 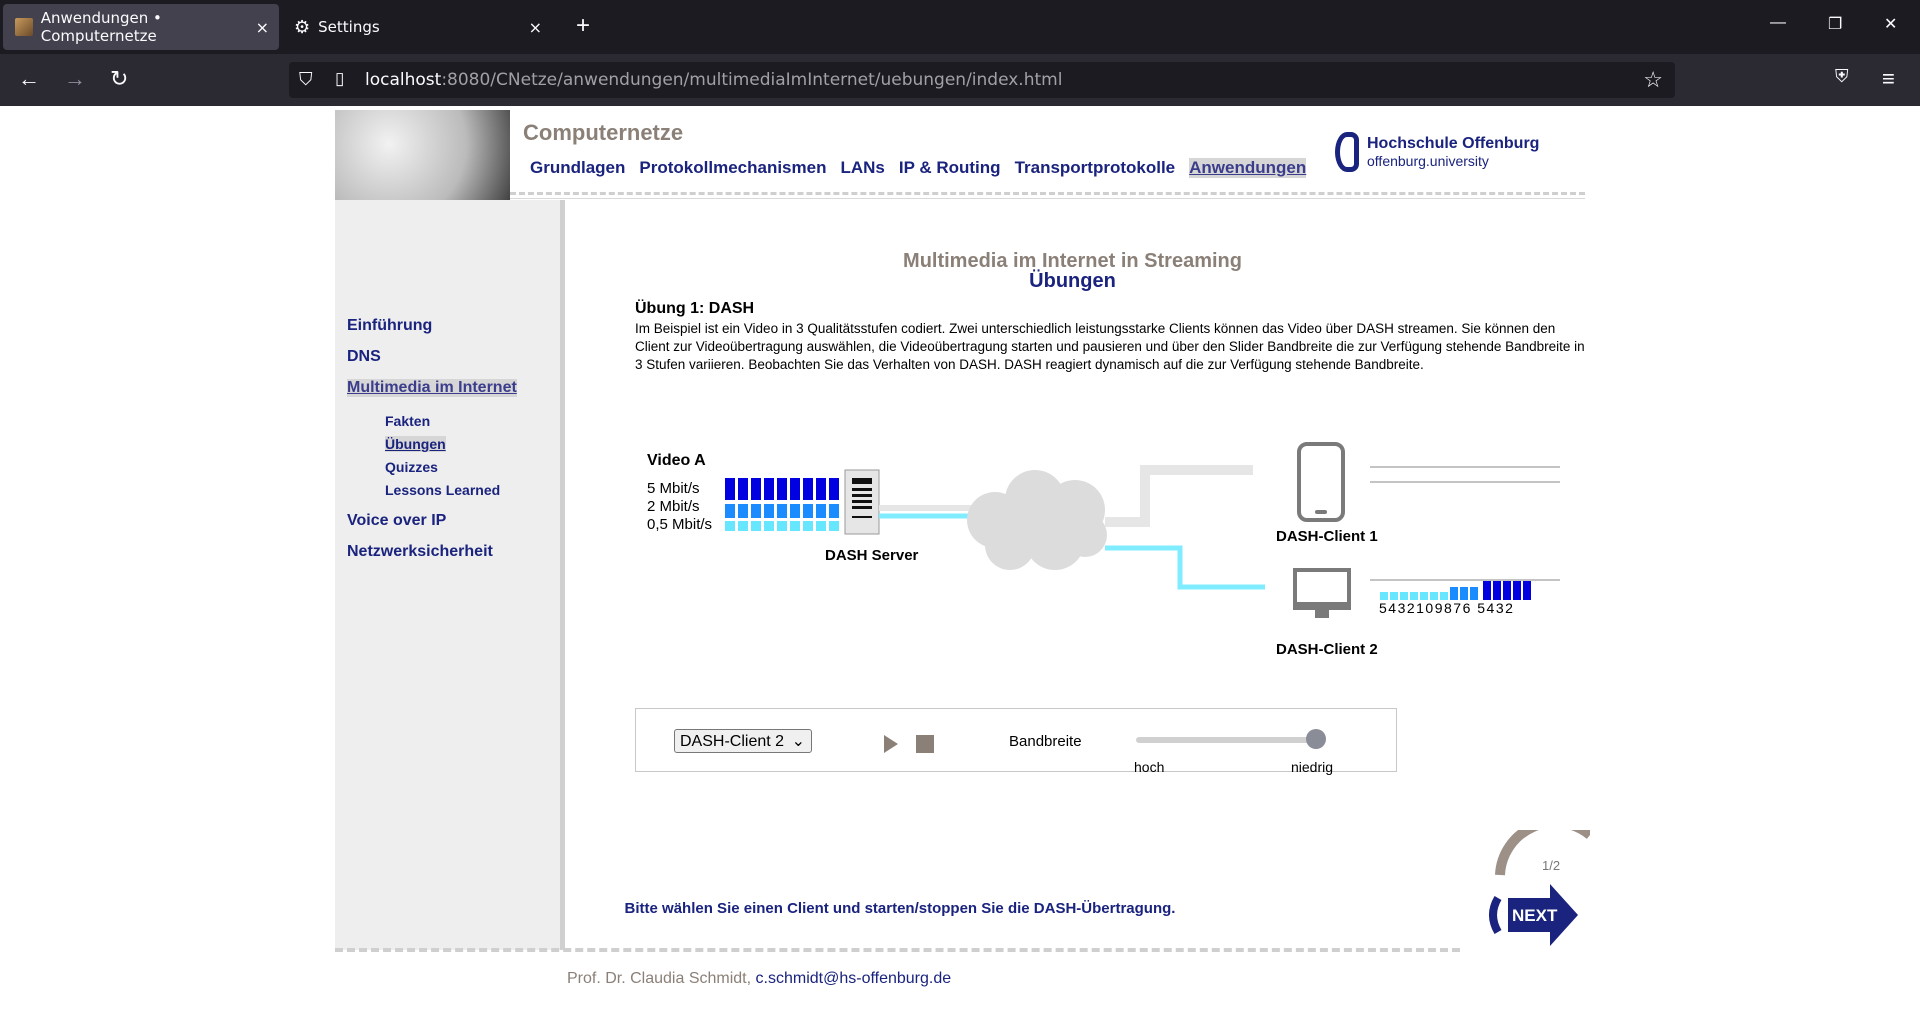 I want to click on site-title: Computernetze, so click(x=603, y=132).